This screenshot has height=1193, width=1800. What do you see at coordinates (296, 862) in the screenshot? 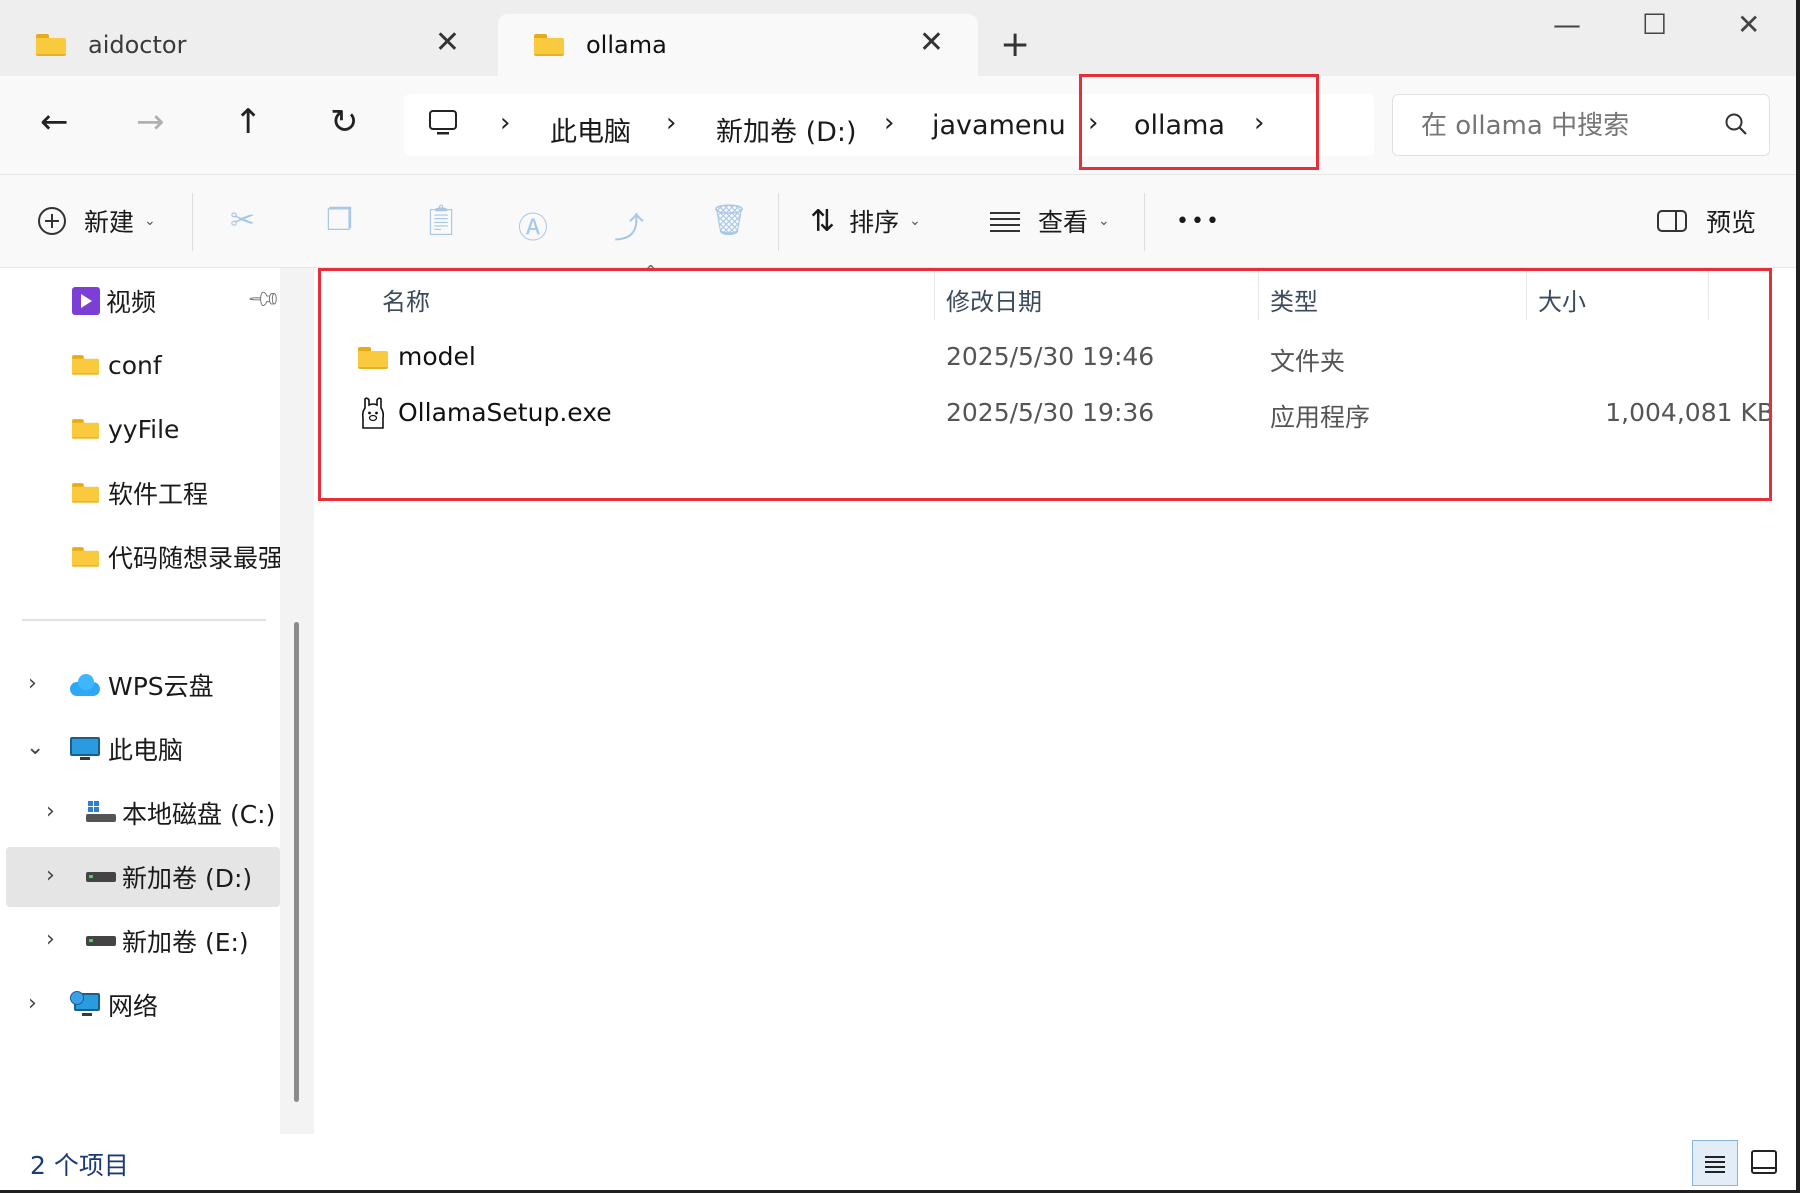
I see `sidebar-scrollbar` at bounding box center [296, 862].